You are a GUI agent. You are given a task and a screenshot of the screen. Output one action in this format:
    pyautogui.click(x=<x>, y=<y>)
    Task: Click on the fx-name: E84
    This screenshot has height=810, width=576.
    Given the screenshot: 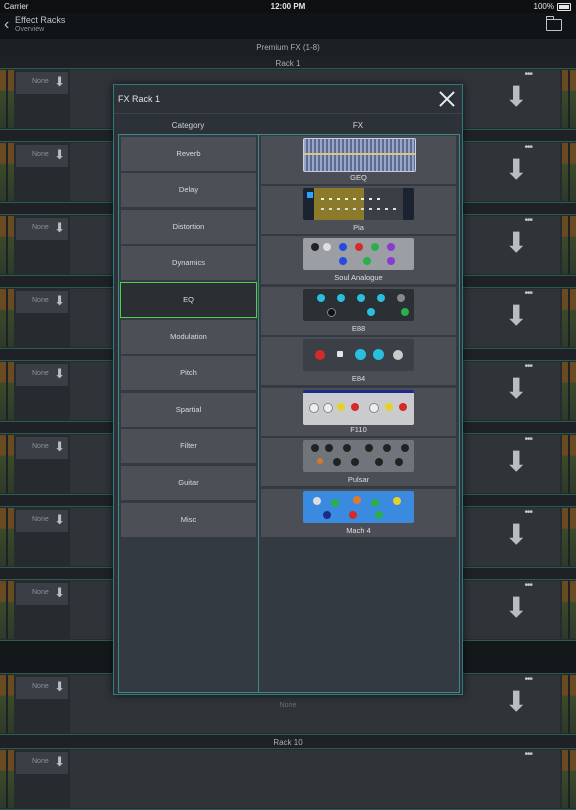 What is the action you would take?
    pyautogui.click(x=358, y=378)
    